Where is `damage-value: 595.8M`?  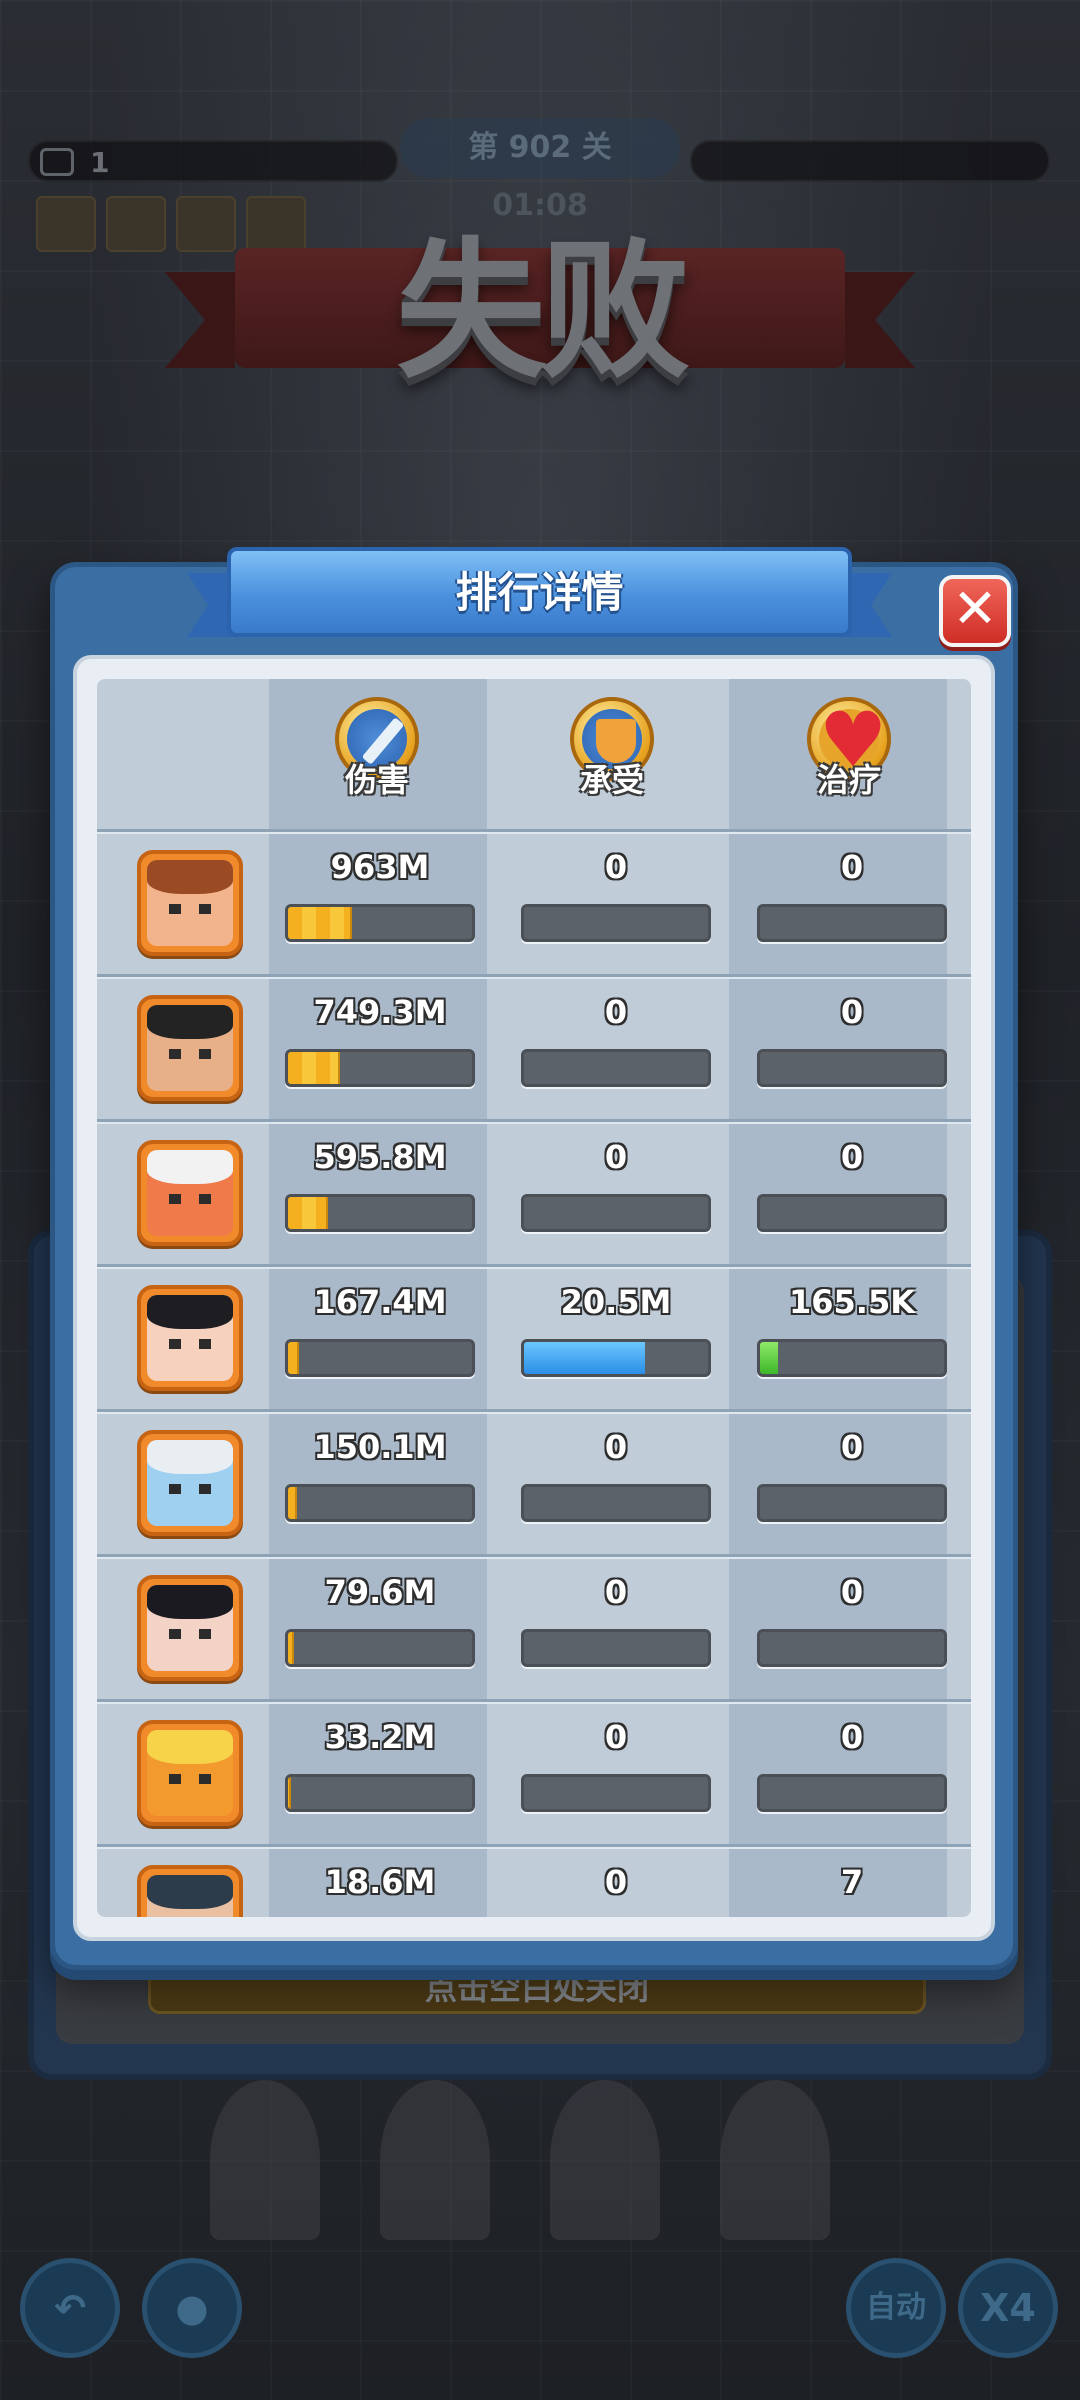 damage-value: 595.8M is located at coordinates (380, 1157).